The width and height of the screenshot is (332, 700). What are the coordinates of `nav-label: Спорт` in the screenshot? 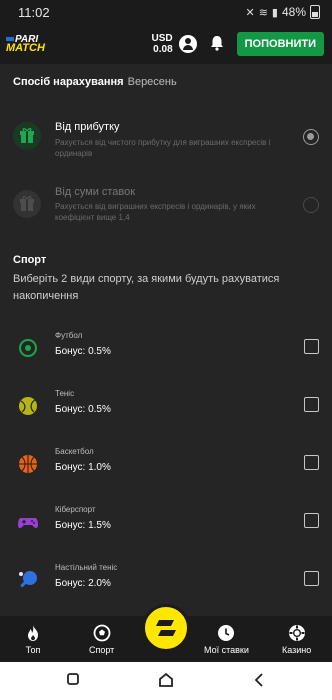 It's located at (102, 650).